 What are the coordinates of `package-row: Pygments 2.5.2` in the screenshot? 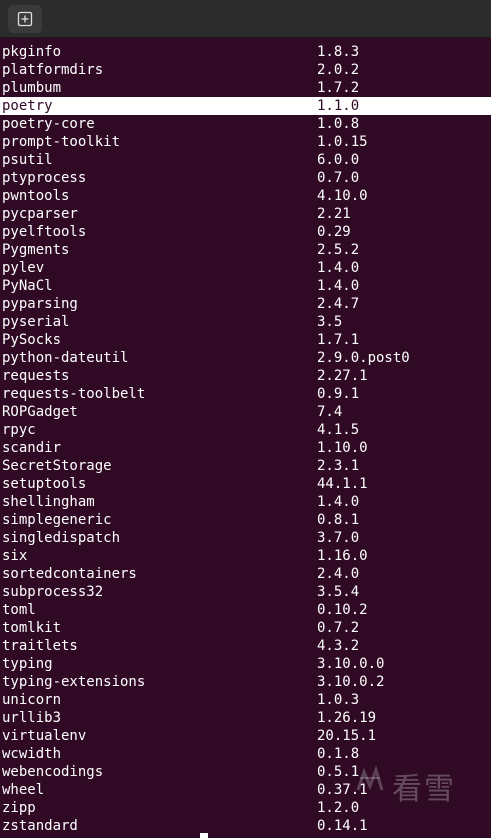 It's located at (245, 250).